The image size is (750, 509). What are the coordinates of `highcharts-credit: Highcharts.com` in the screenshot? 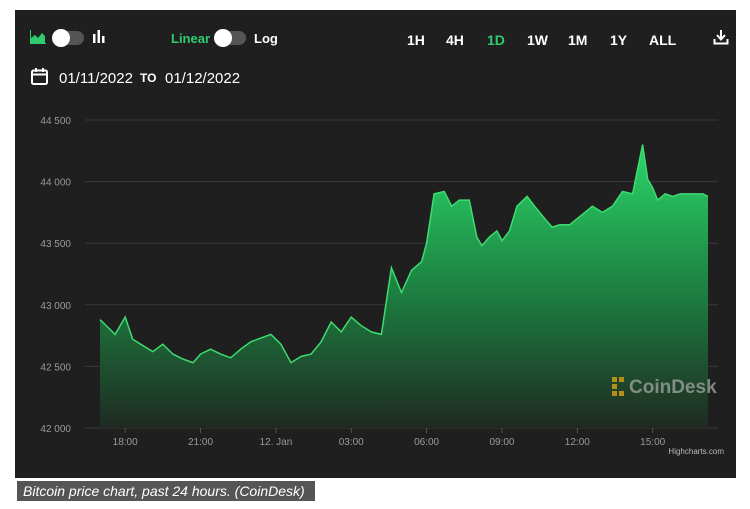 It's located at (696, 451).